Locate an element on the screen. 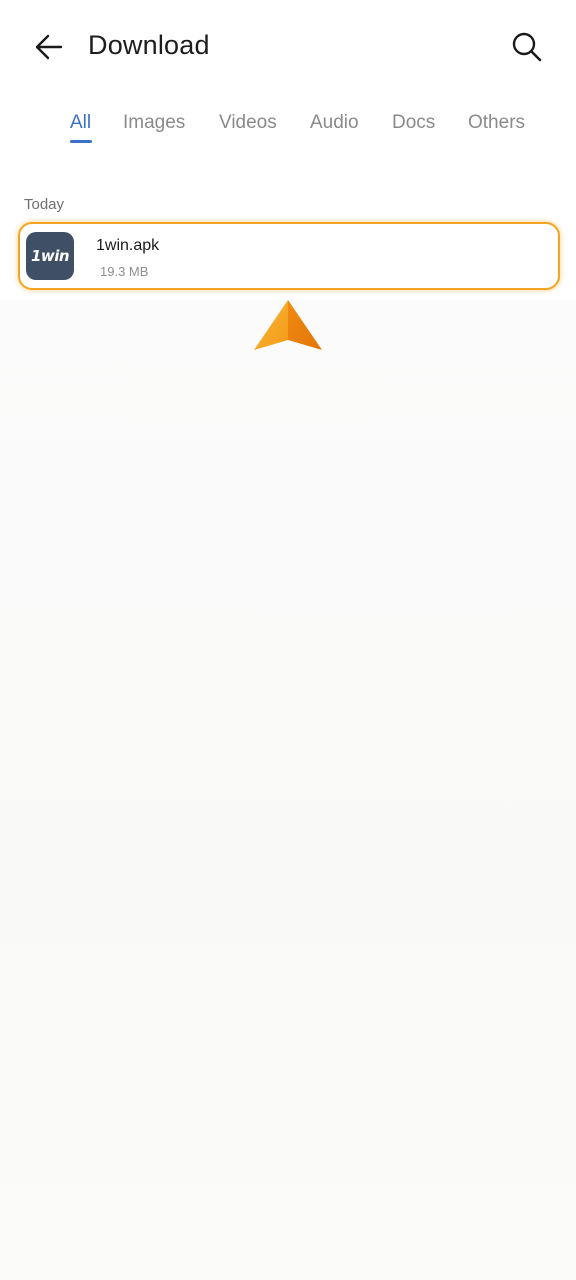  search-button is located at coordinates (527, 47).